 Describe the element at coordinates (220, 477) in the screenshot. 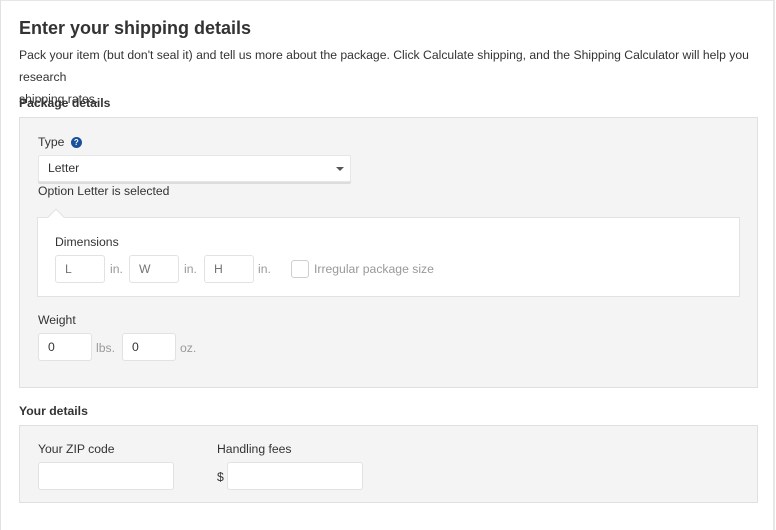

I see `currency-symbol: $` at that location.